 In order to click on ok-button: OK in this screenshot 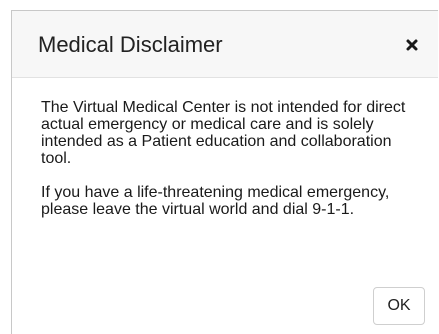, I will do `click(399, 306)`.